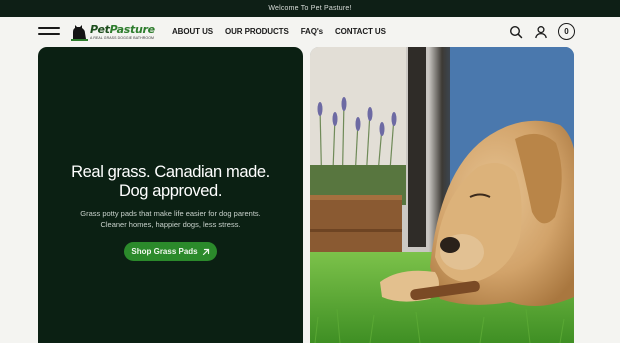  Describe the element at coordinates (122, 38) in the screenshot. I see `brand-tagline: A REAL GRASS DOGGIE BATHROOM` at that location.